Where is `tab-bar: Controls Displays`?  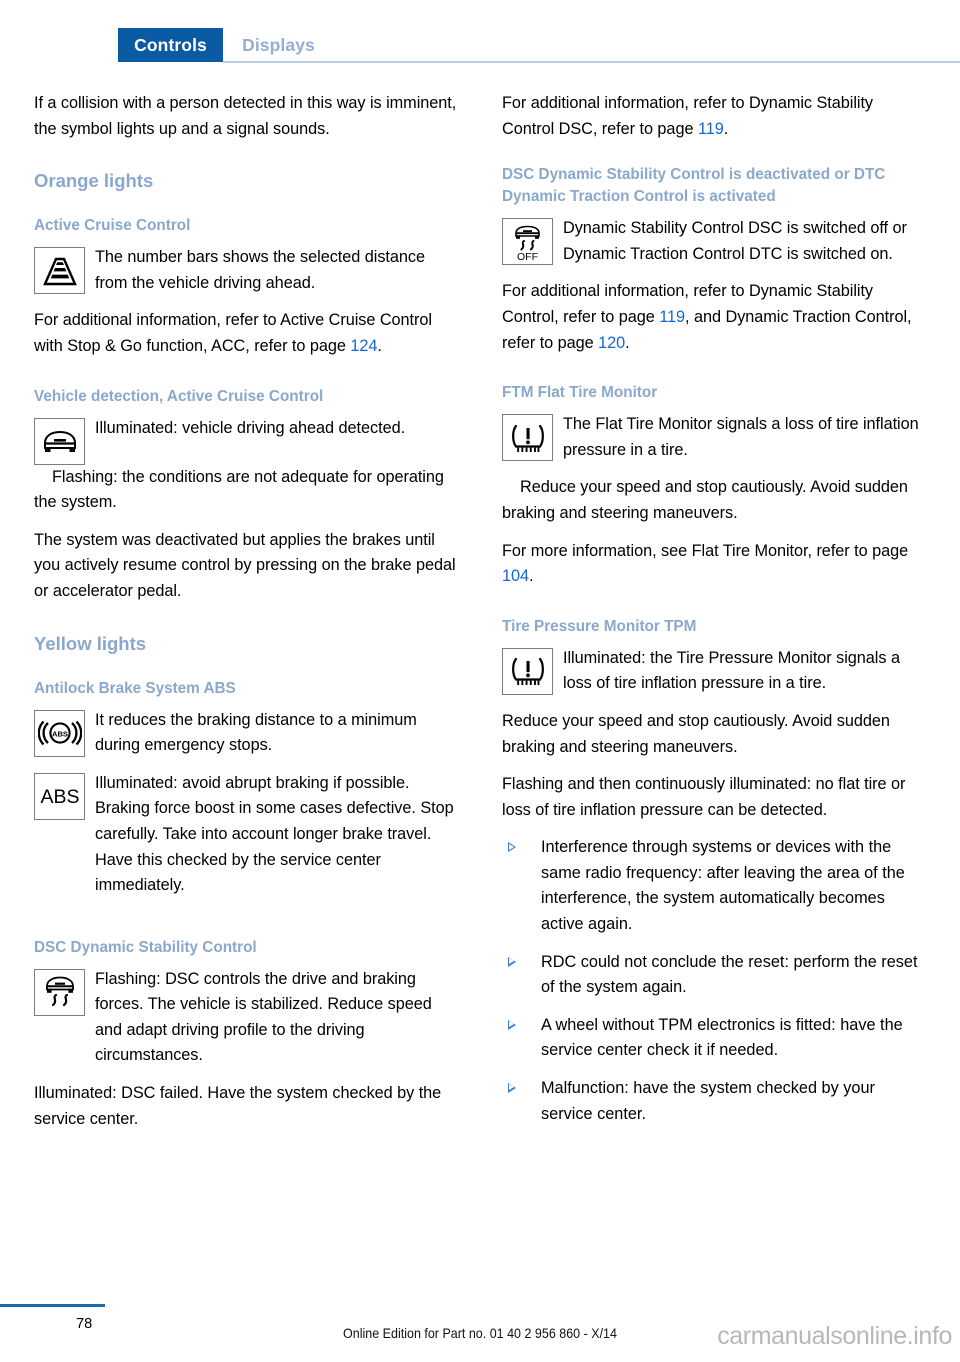 tab-bar: Controls Displays is located at coordinates (480, 45).